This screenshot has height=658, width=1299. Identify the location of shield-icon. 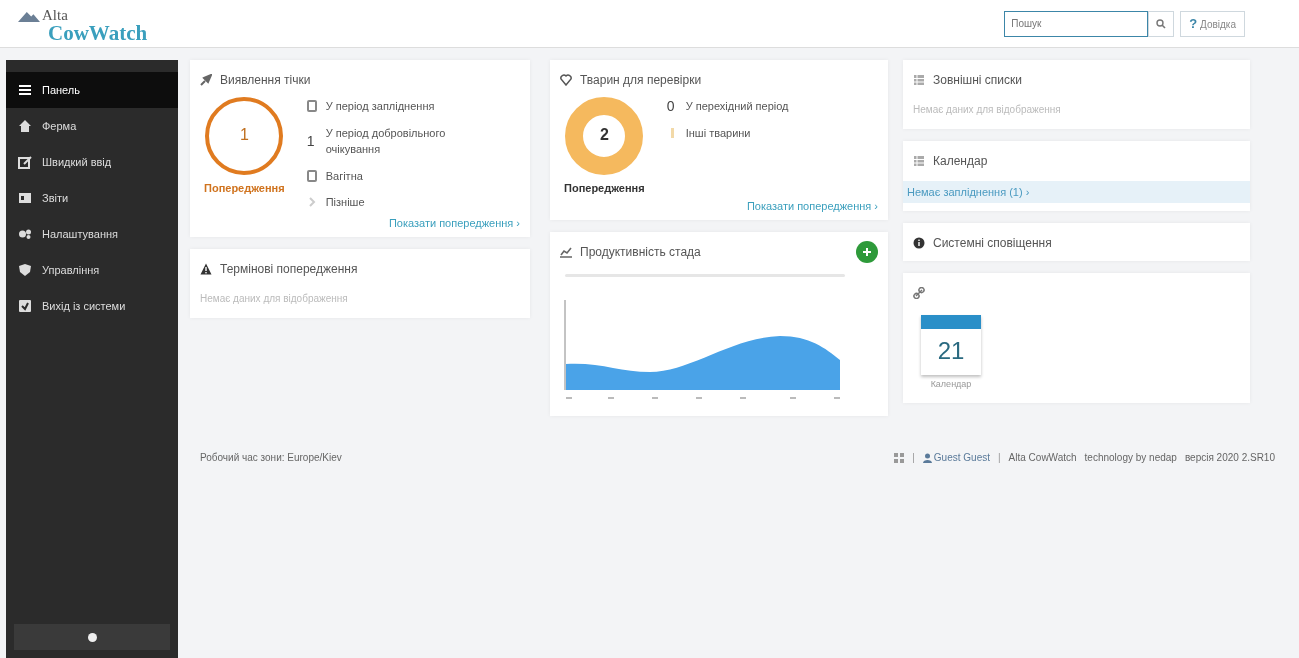
(25, 270).